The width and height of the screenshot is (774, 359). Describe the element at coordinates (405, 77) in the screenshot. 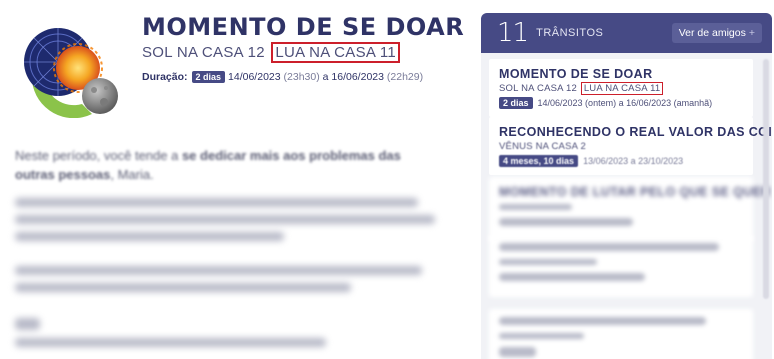

I see `end-time: (22h29)` at that location.